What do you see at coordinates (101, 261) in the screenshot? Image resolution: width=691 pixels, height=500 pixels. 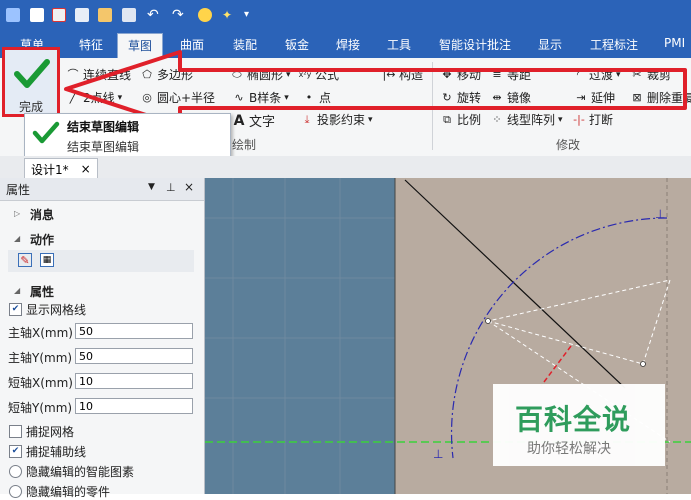 I see `actions-toolbar: ✎ ▦` at bounding box center [101, 261].